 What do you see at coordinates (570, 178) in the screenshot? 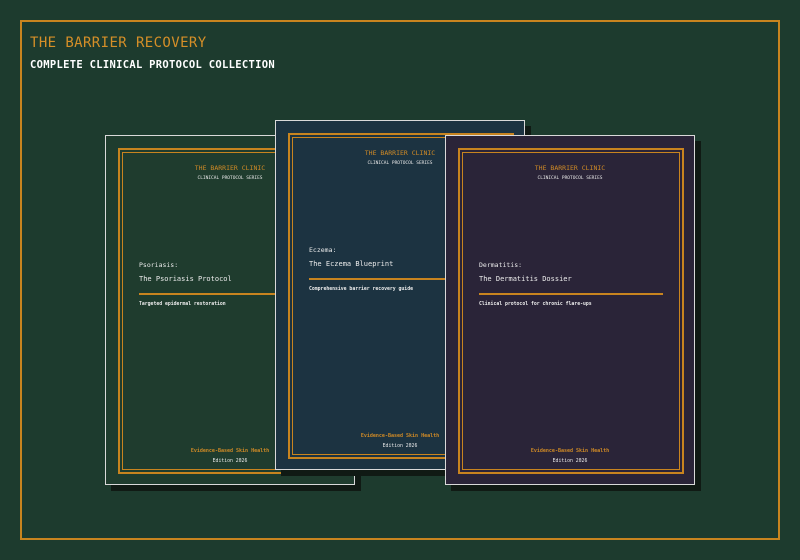
I see `book-series: CLINICAL PROTOCOL SERIES` at bounding box center [570, 178].